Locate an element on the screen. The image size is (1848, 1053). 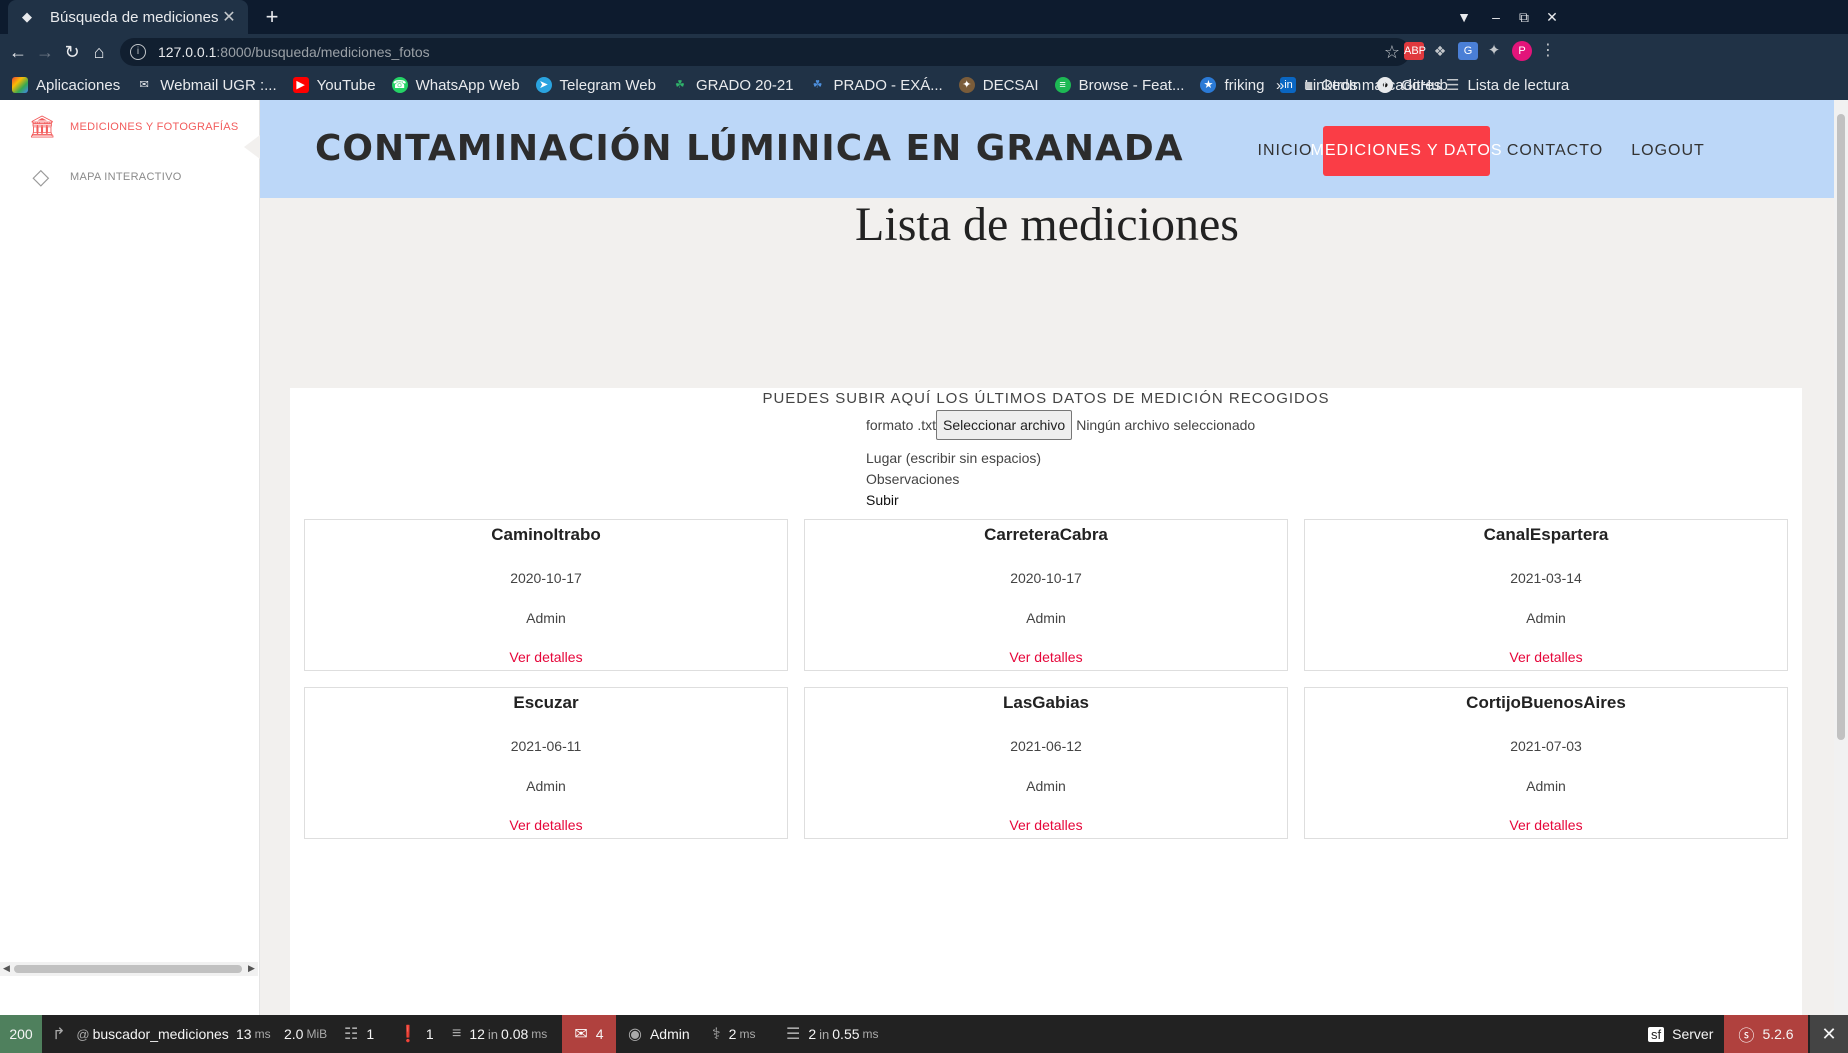
bookmark-apps: Aplicaciones is located at coordinates (66, 85).